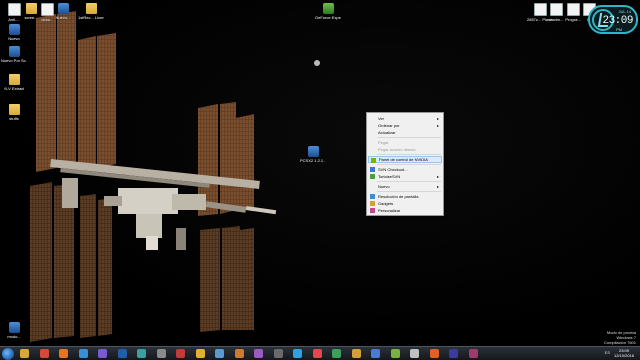 This screenshot has height=360, width=640. I want to click on green-icon, so click(328, 8).